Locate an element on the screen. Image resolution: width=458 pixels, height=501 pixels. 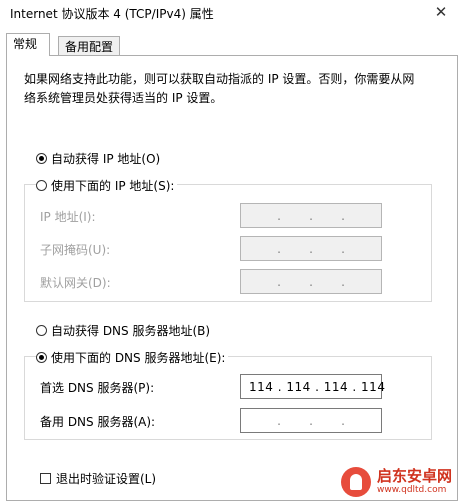
manual-ip-label: 使用下面的 IP 地址(S): is located at coordinates (113, 186).